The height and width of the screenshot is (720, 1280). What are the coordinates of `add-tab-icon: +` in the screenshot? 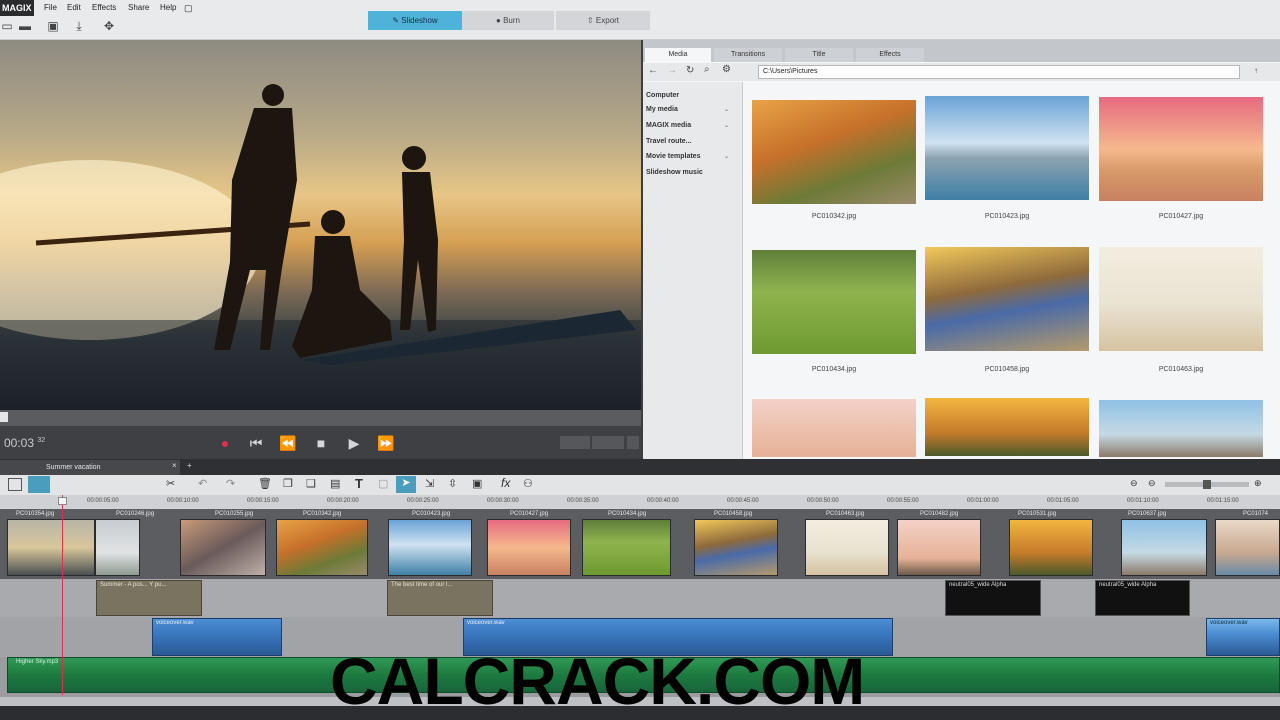 It's located at (189, 465).